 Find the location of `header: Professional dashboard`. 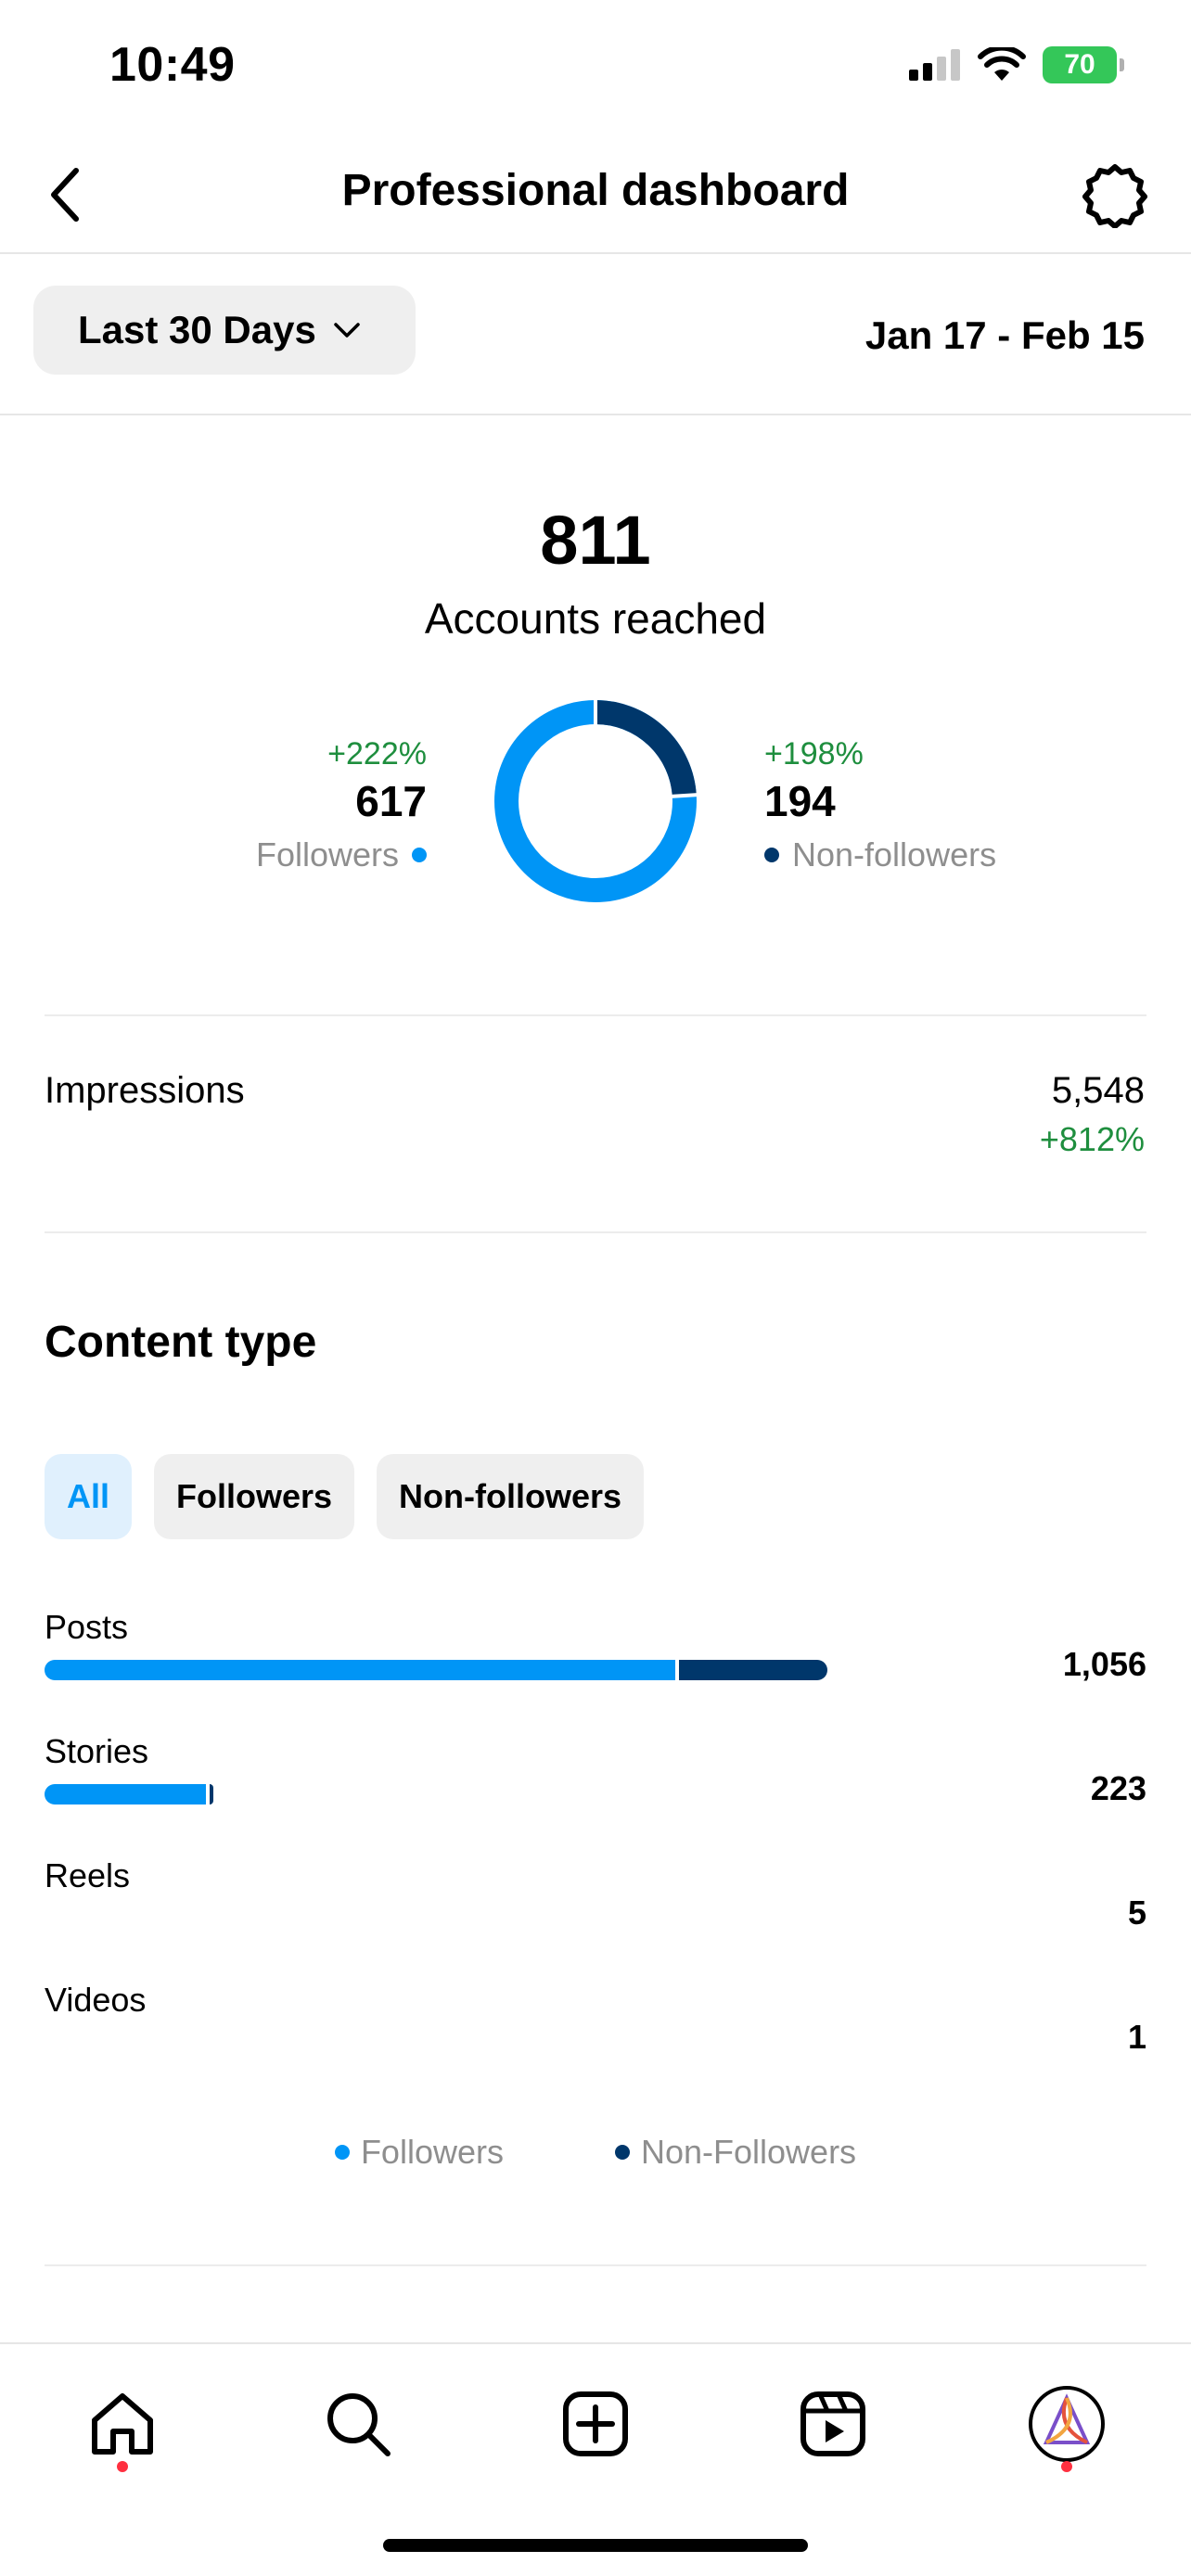

header: Professional dashboard is located at coordinates (595, 192).